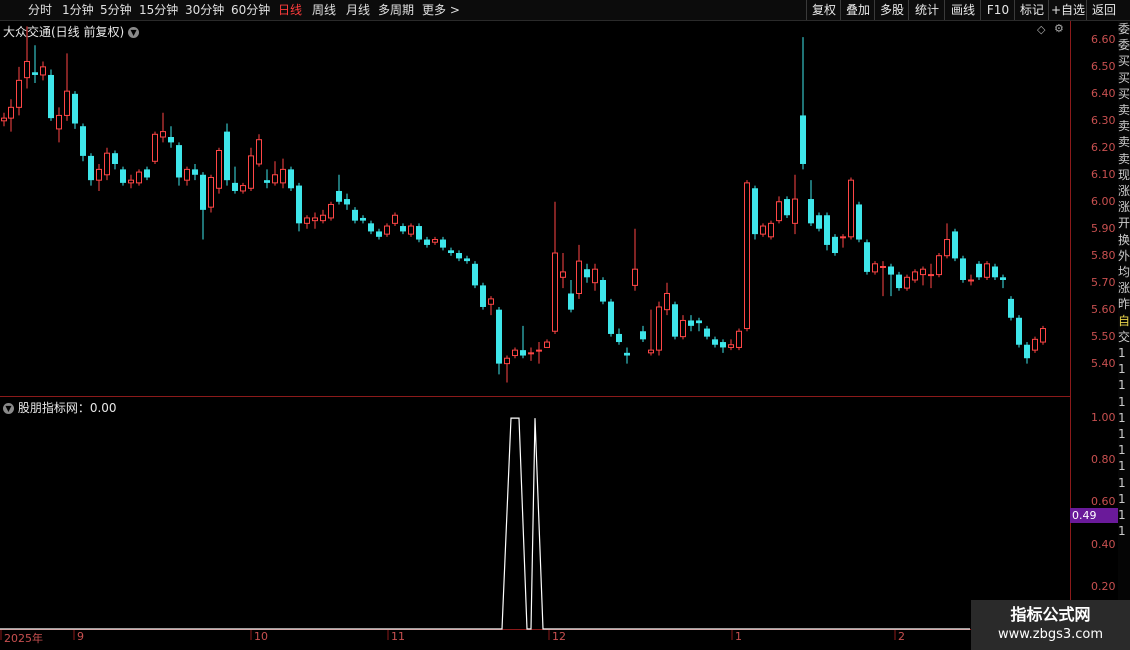 The image size is (1130, 650). Describe the element at coordinates (1103, 93) in the screenshot. I see `price-tick-label: 6.40` at that location.